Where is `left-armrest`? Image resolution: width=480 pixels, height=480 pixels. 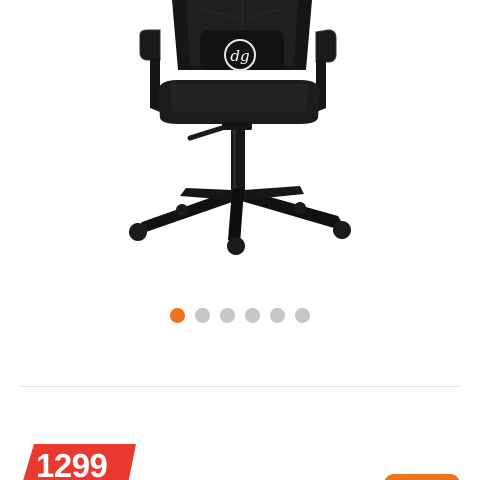 left-armrest is located at coordinates (150, 45).